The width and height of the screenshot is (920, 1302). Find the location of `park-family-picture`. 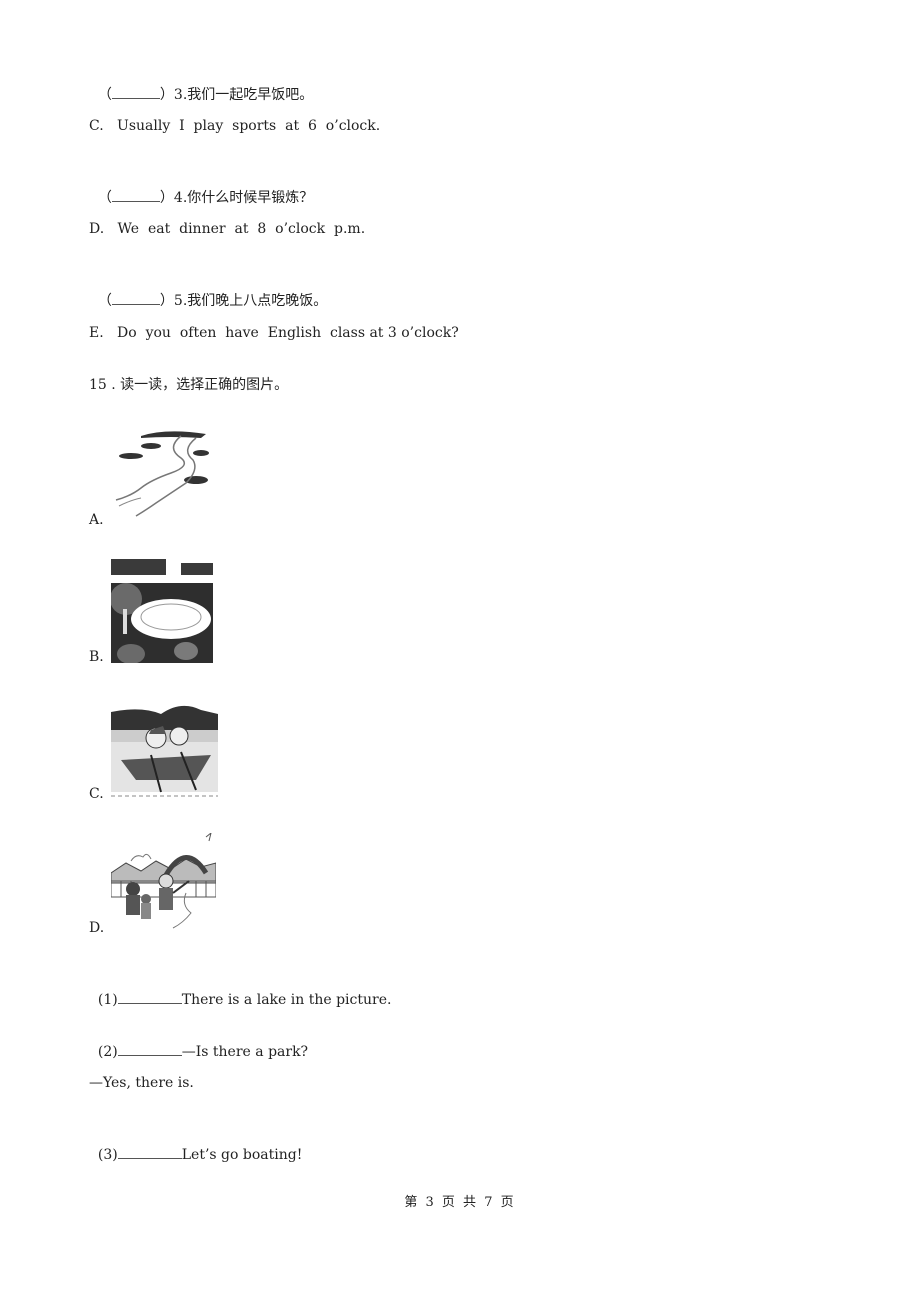

park-family-picture is located at coordinates (163, 883).